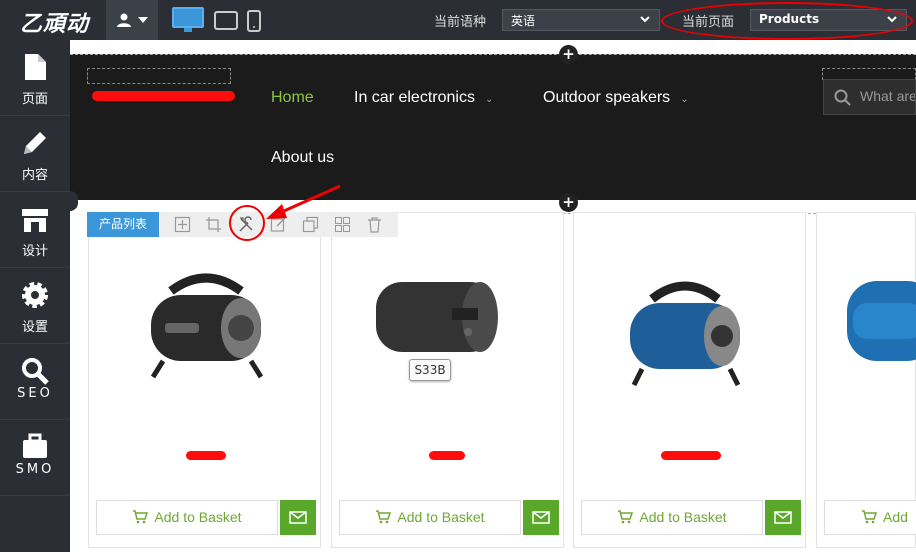  I want to click on search-placeholder: What are, so click(888, 96).